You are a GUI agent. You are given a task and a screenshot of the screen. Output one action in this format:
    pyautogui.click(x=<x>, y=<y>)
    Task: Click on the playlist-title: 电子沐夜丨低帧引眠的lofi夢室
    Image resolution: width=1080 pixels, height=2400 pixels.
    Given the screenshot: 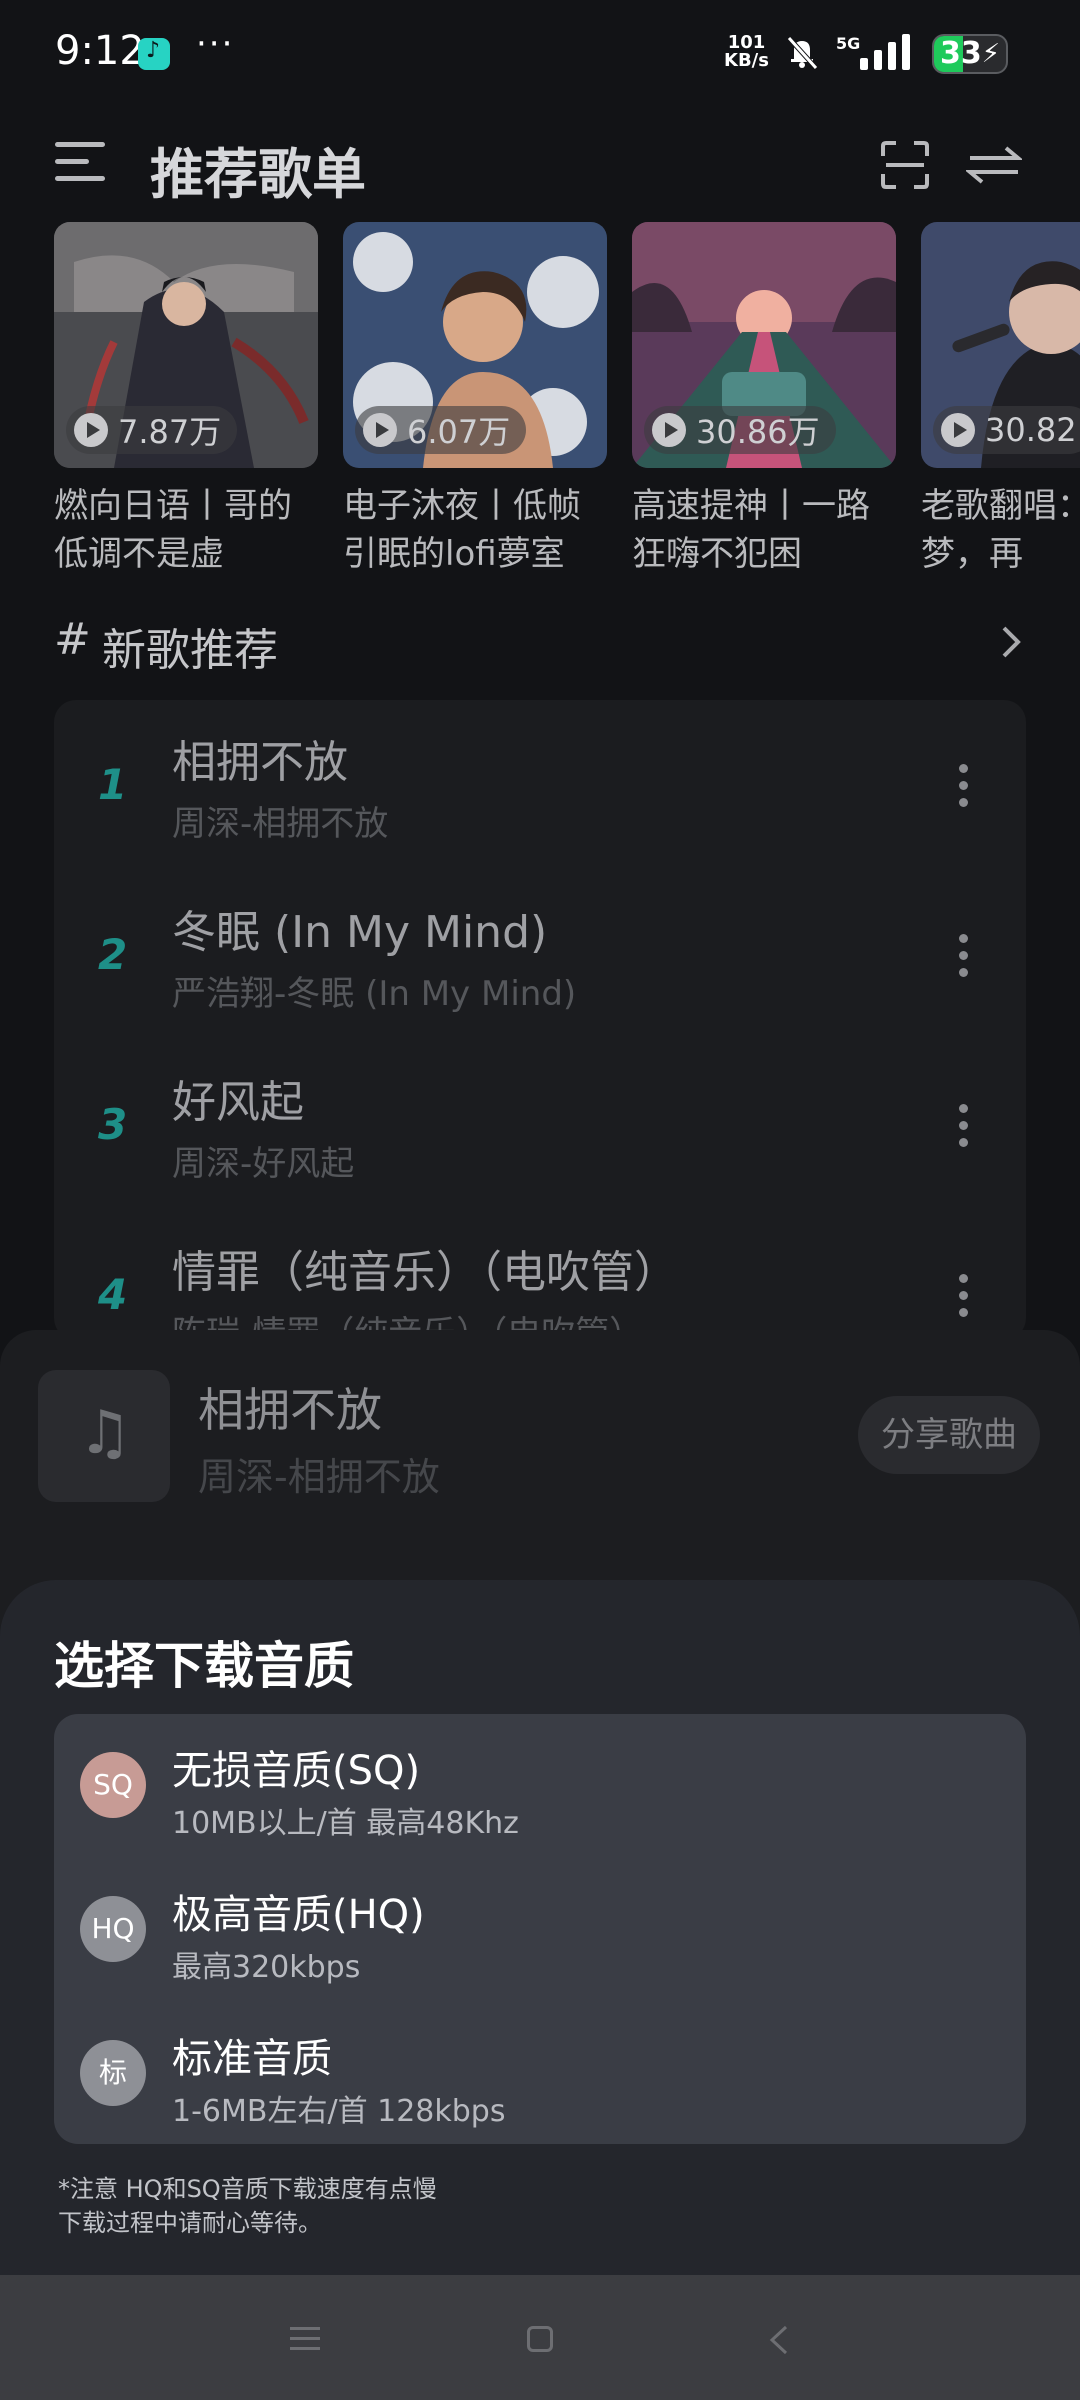 What is the action you would take?
    pyautogui.click(x=462, y=530)
    